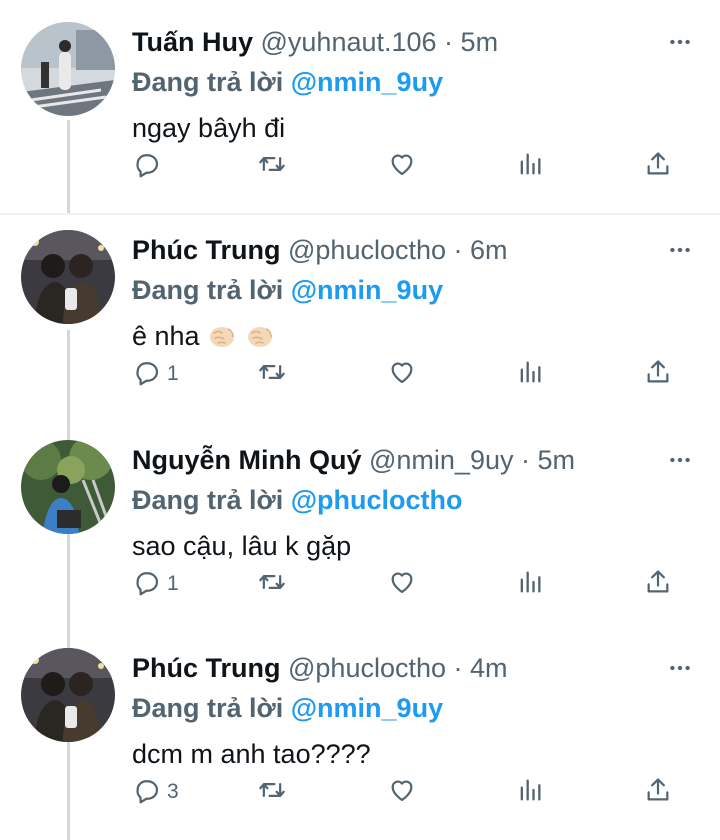  What do you see at coordinates (489, 668) in the screenshot?
I see `timestamp: 4m` at bounding box center [489, 668].